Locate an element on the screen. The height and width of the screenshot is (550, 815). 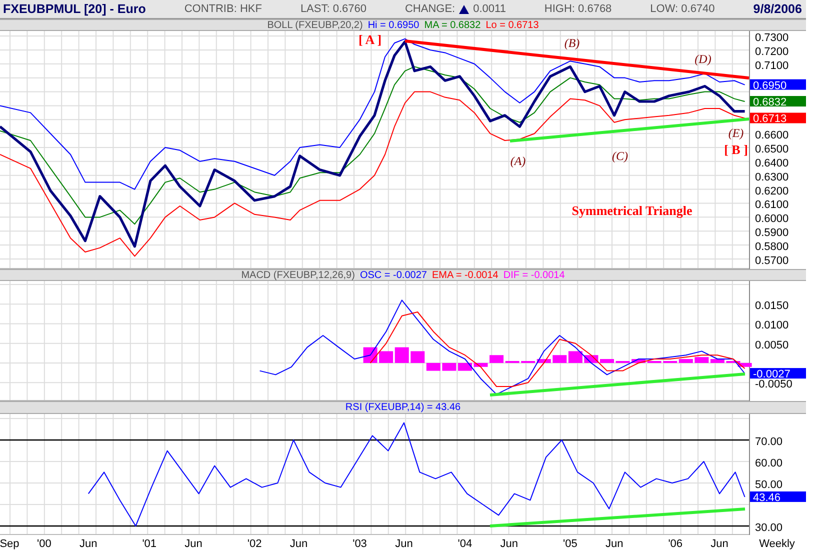
axis-tick-label: -0.0050 is located at coordinates (773, 384).